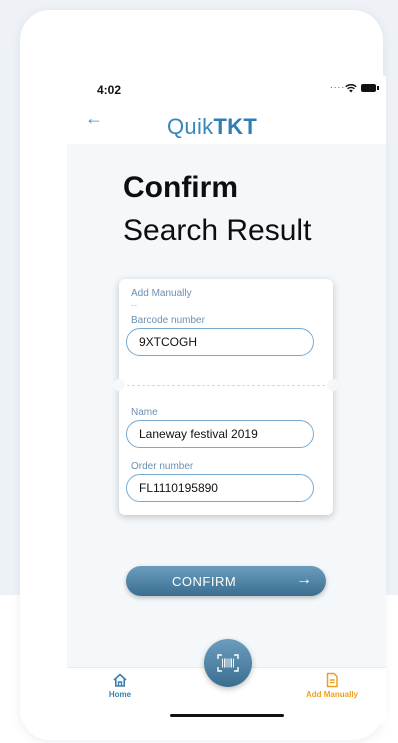 This screenshot has width=398, height=743. I want to click on document-icon, so click(332, 680).